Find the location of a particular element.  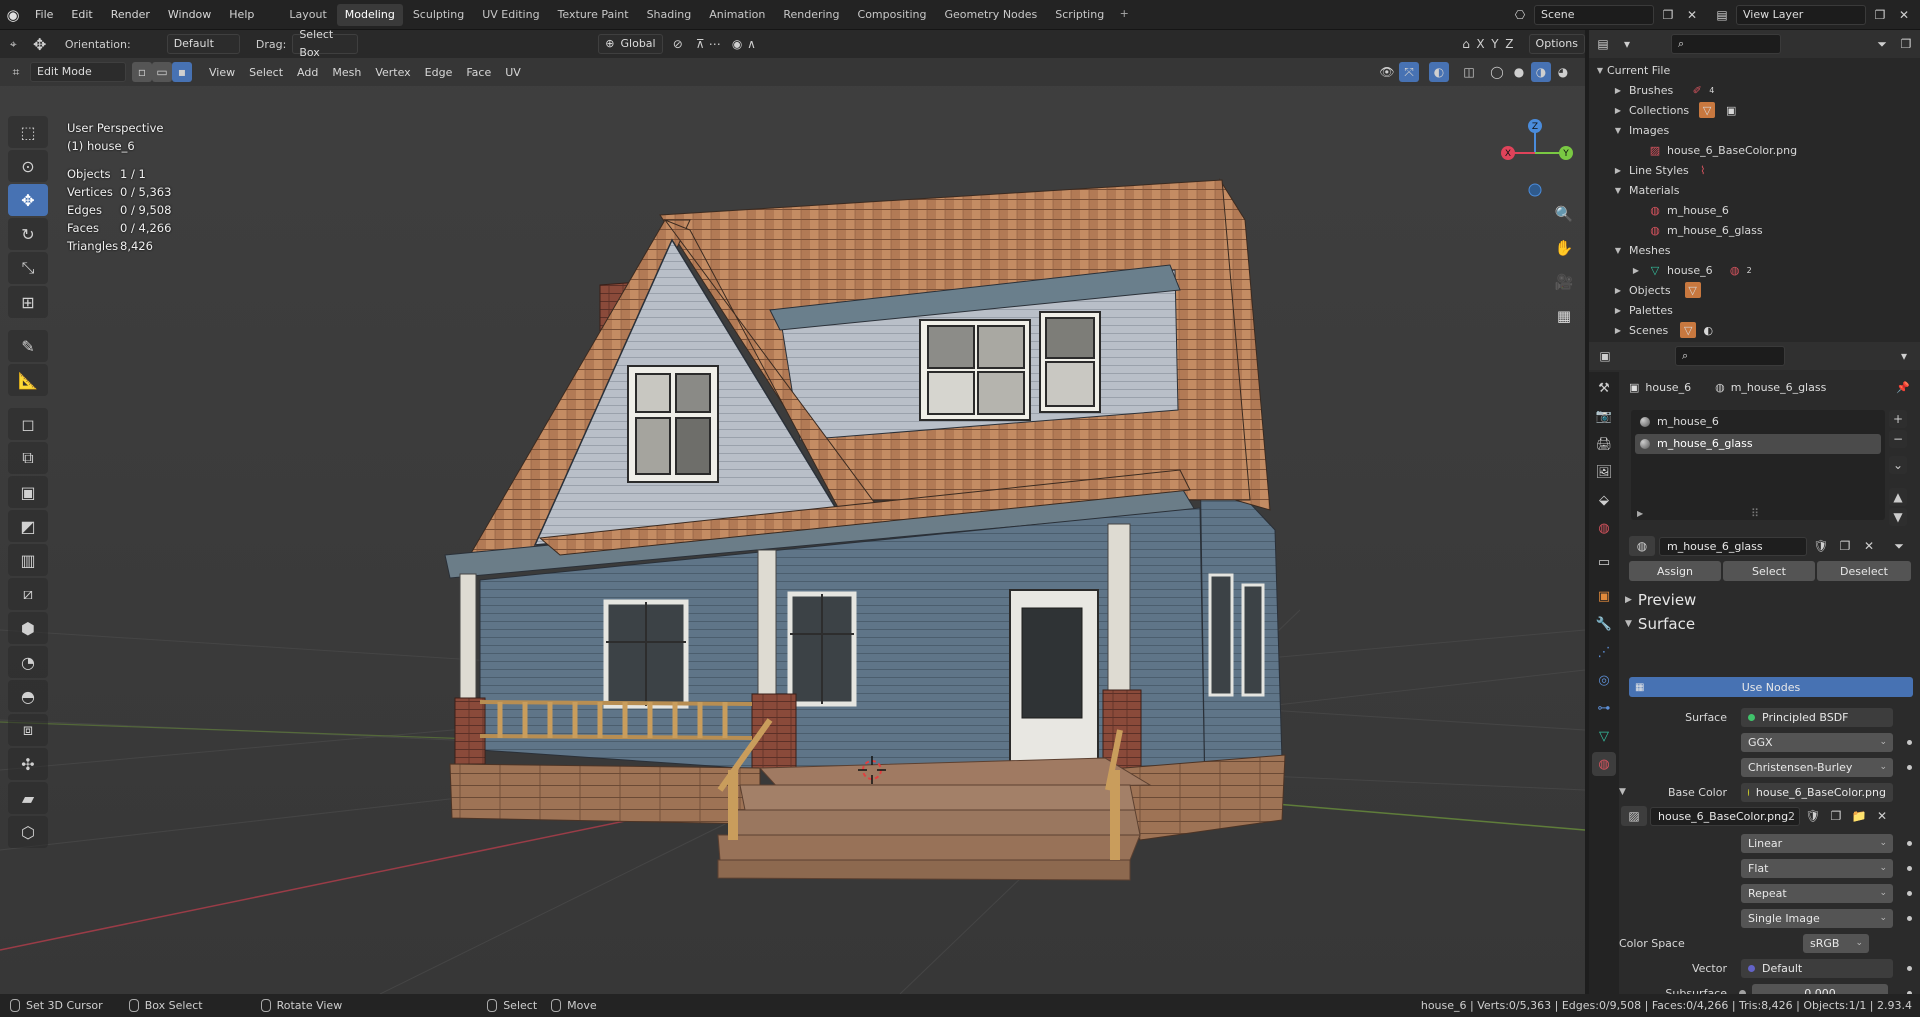

menu-render: Render is located at coordinates (130, 15).